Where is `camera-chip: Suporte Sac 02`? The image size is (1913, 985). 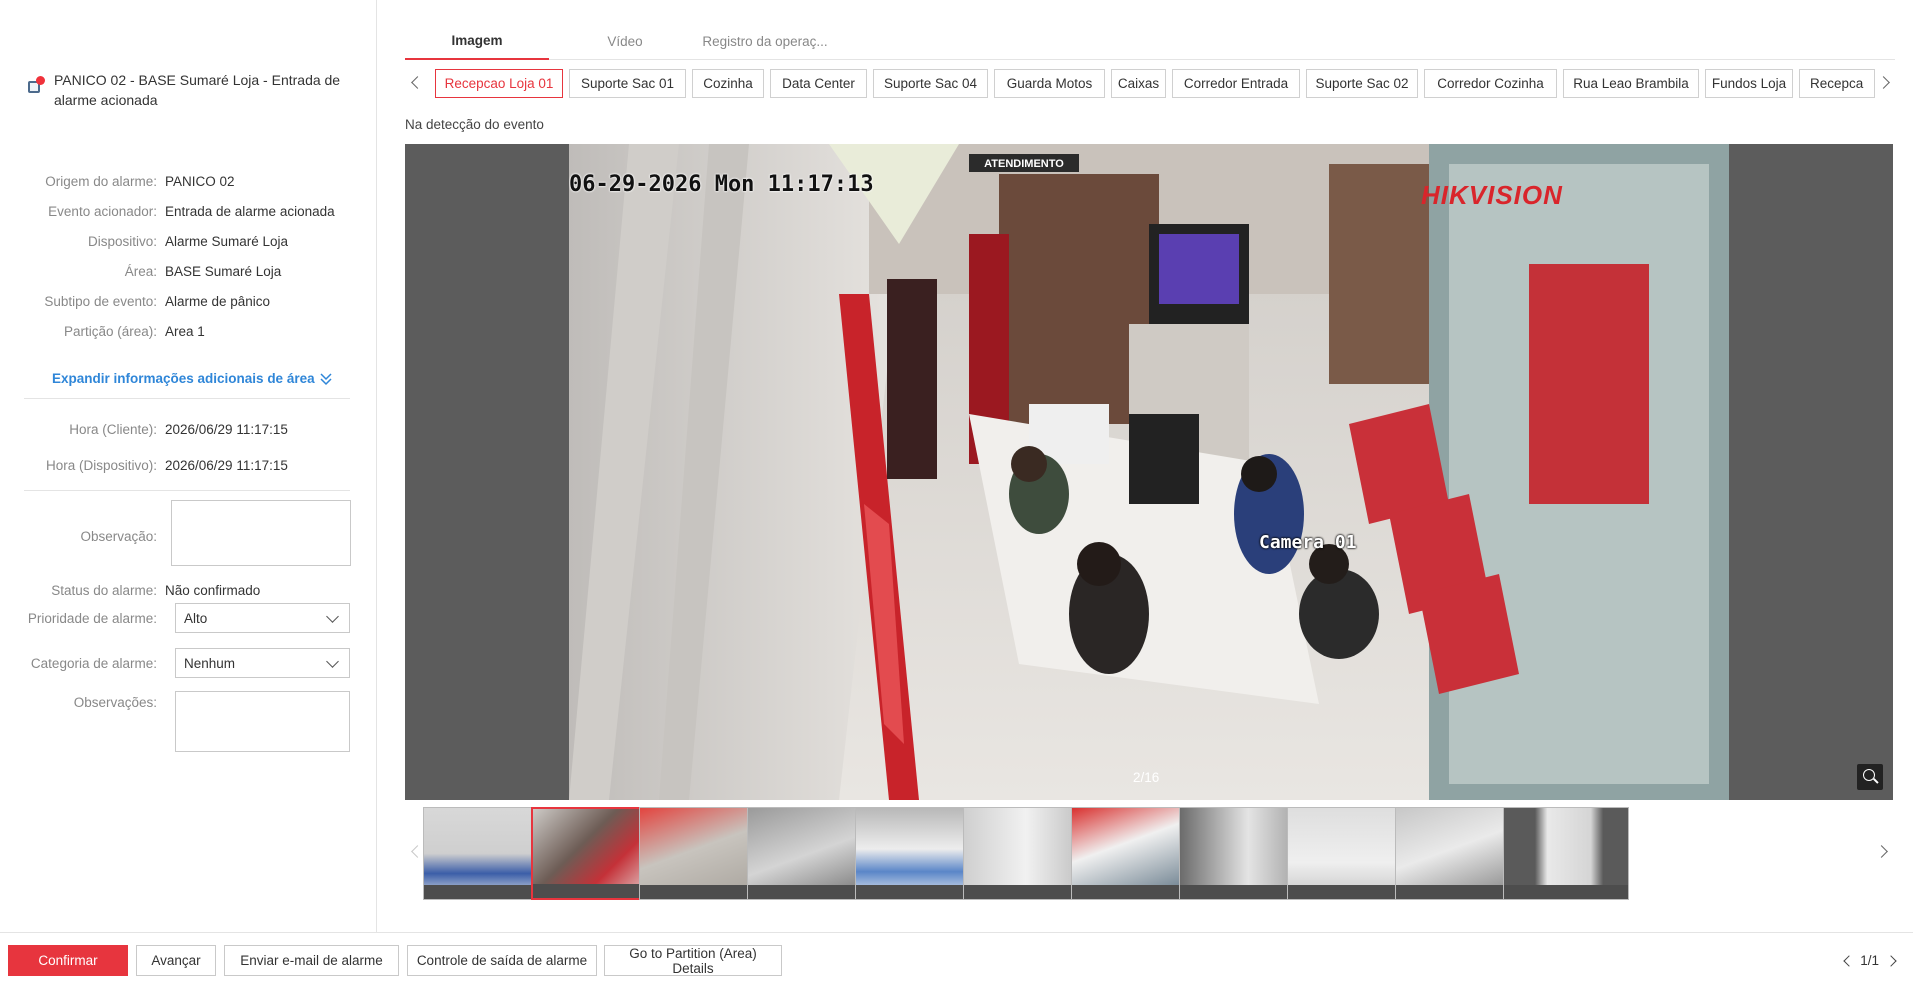
camera-chip: Suporte Sac 02 is located at coordinates (1362, 83).